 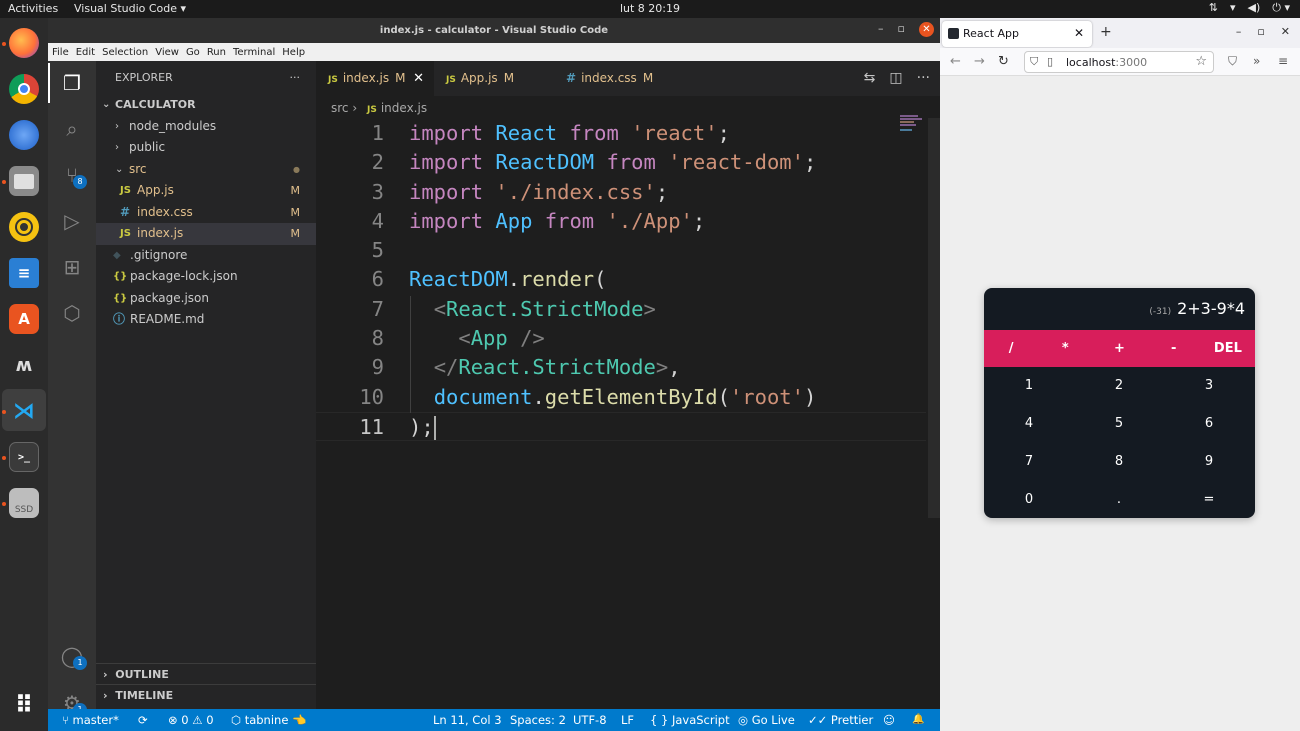 What do you see at coordinates (24, 457) in the screenshot?
I see `terminal-icon: >_` at bounding box center [24, 457].